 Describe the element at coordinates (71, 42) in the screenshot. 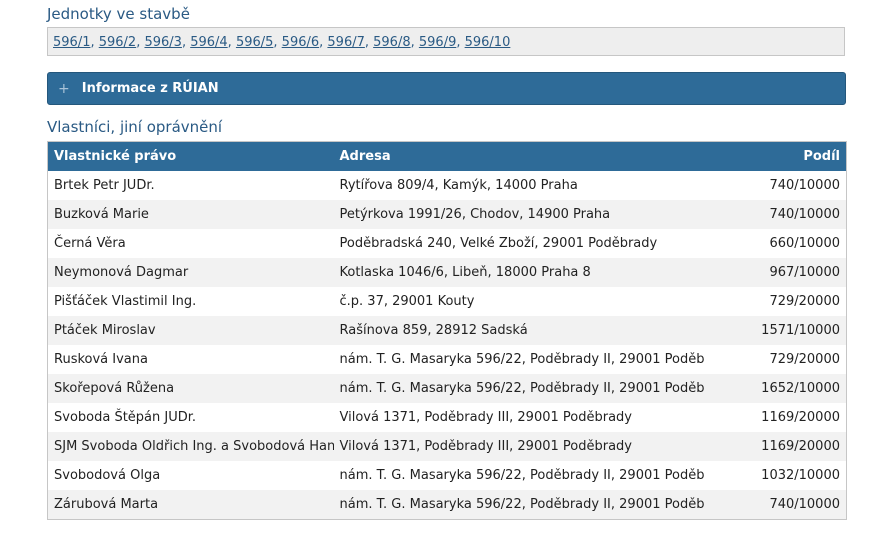

I see `unit-link: 596/1` at that location.